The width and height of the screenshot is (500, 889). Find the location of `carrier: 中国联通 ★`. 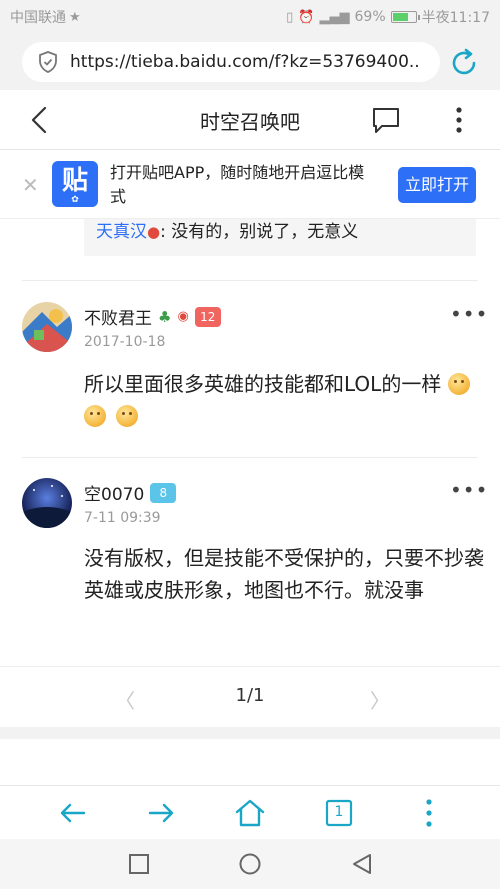

carrier: 中国联通 ★ is located at coordinates (45, 17).